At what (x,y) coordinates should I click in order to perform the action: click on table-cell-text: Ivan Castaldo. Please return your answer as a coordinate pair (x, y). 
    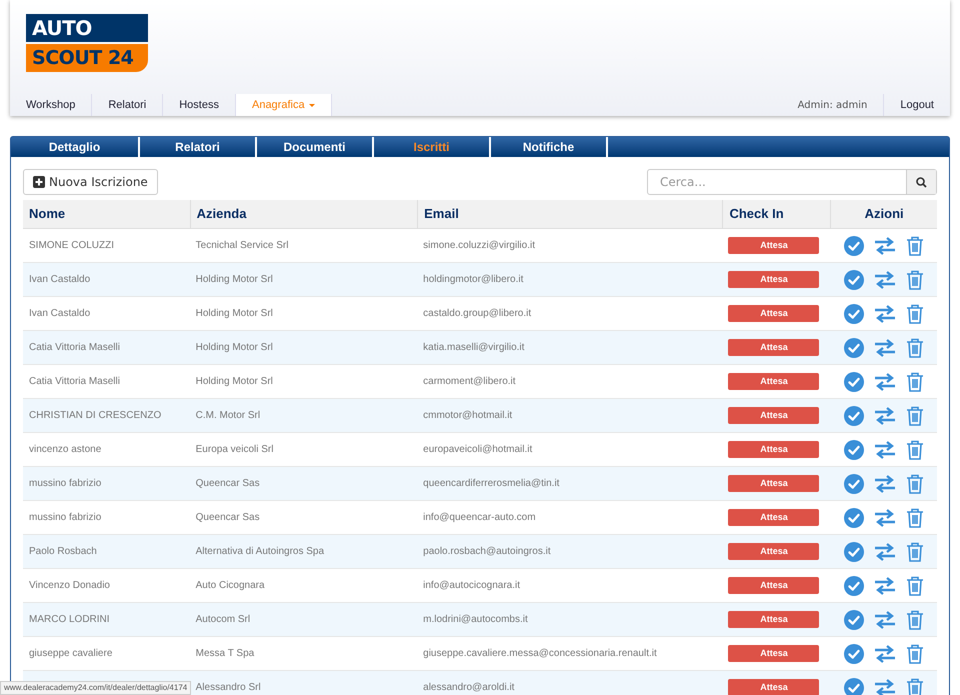
    Looking at the image, I should click on (59, 314).